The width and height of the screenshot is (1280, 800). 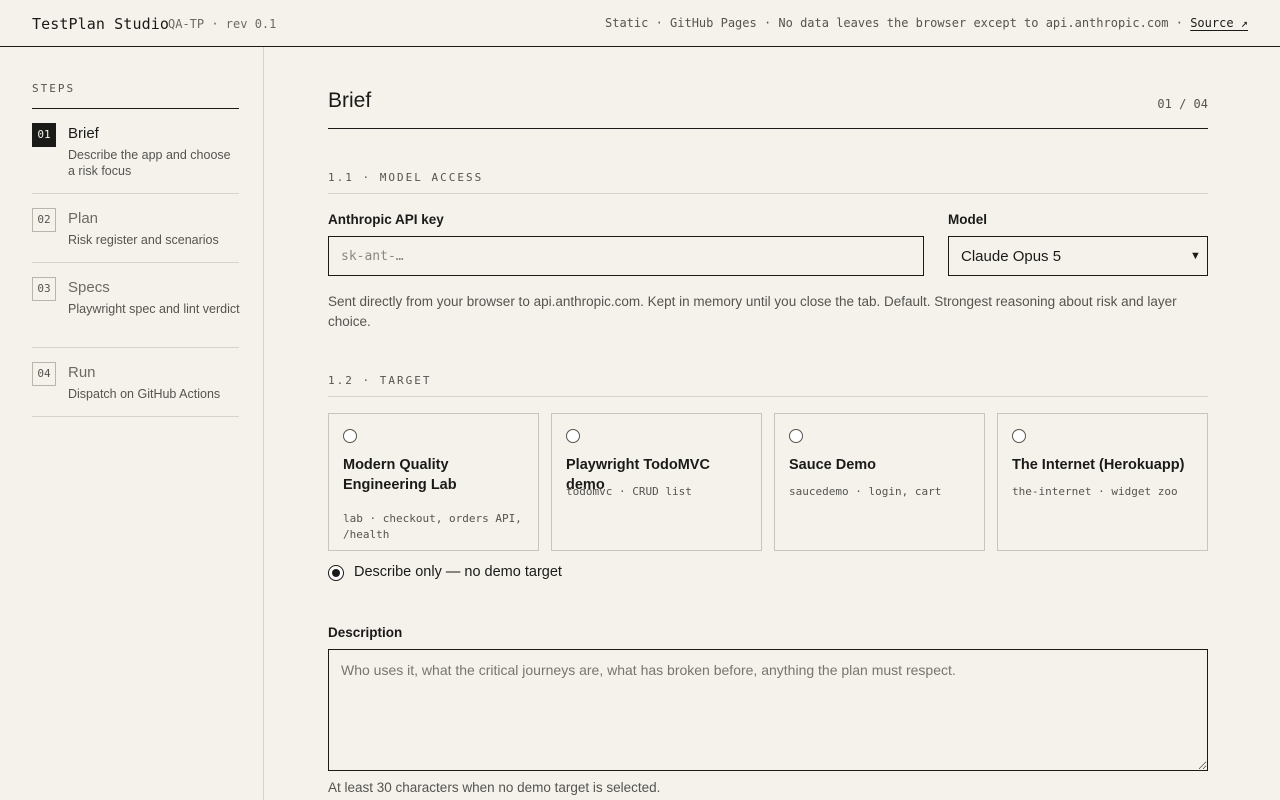 I want to click on api-key-label: Anthropic API key, so click(x=386, y=219).